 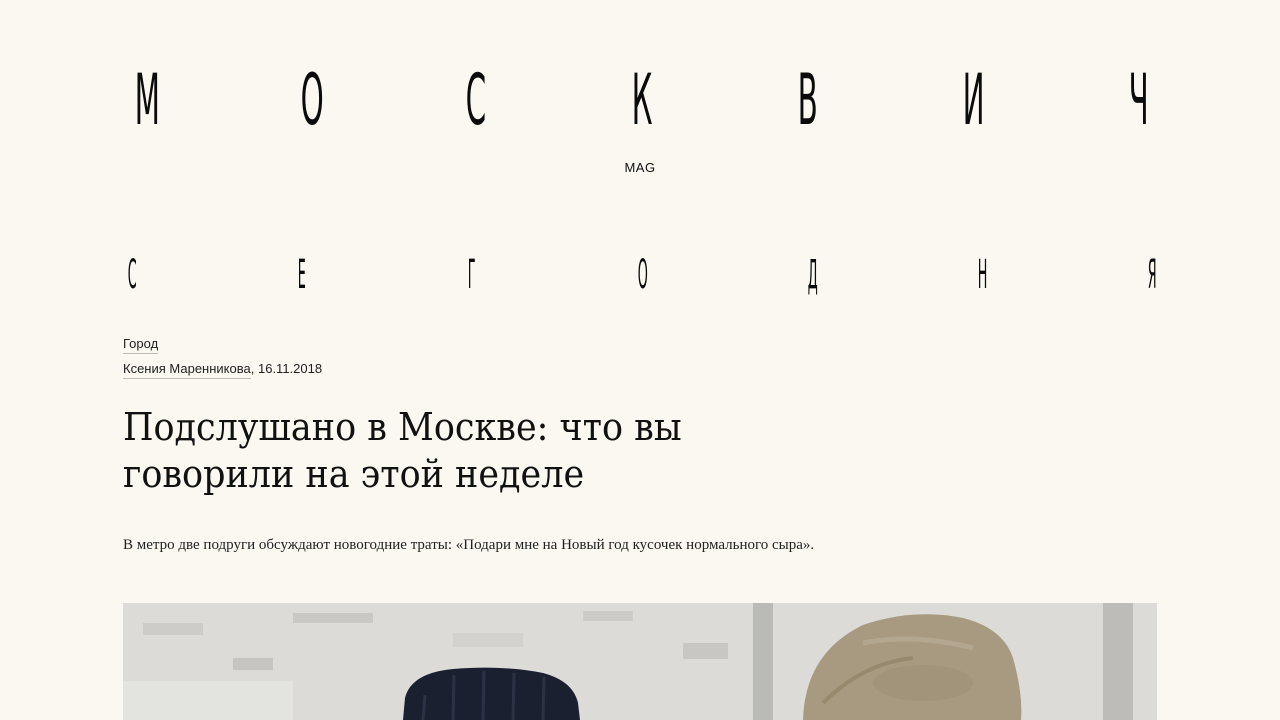 I want to click on site-logo: М О С К В И Ч, so click(x=640, y=100).